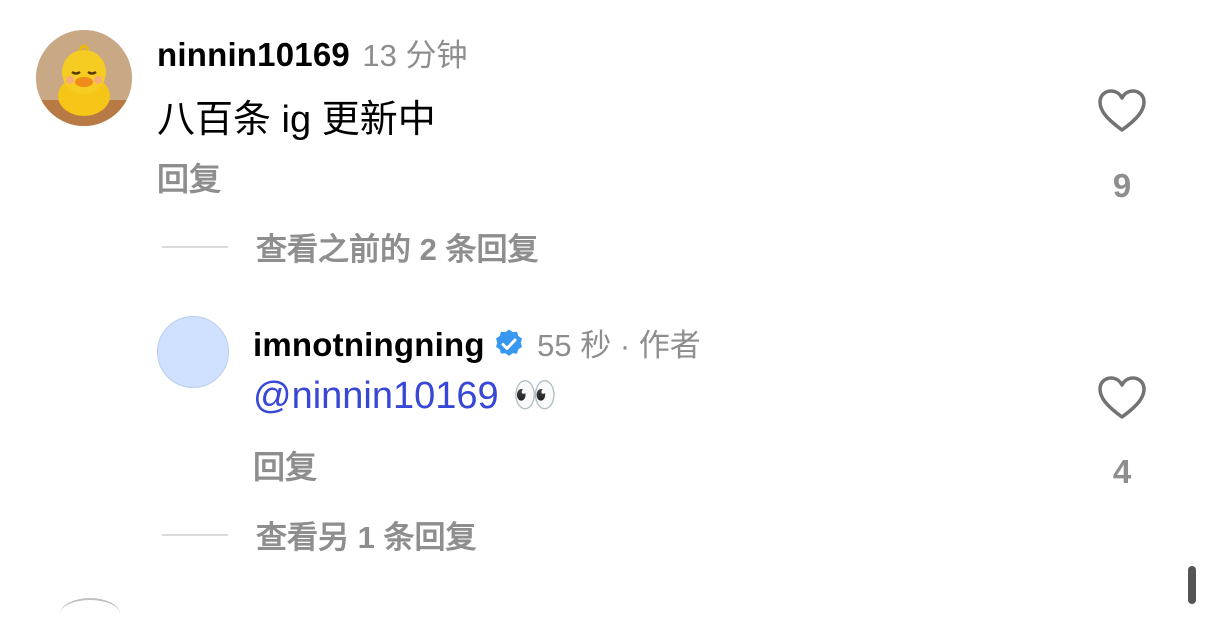 This screenshot has width=1206, height=630. What do you see at coordinates (508, 342) in the screenshot?
I see `verified-badge-icon` at bounding box center [508, 342].